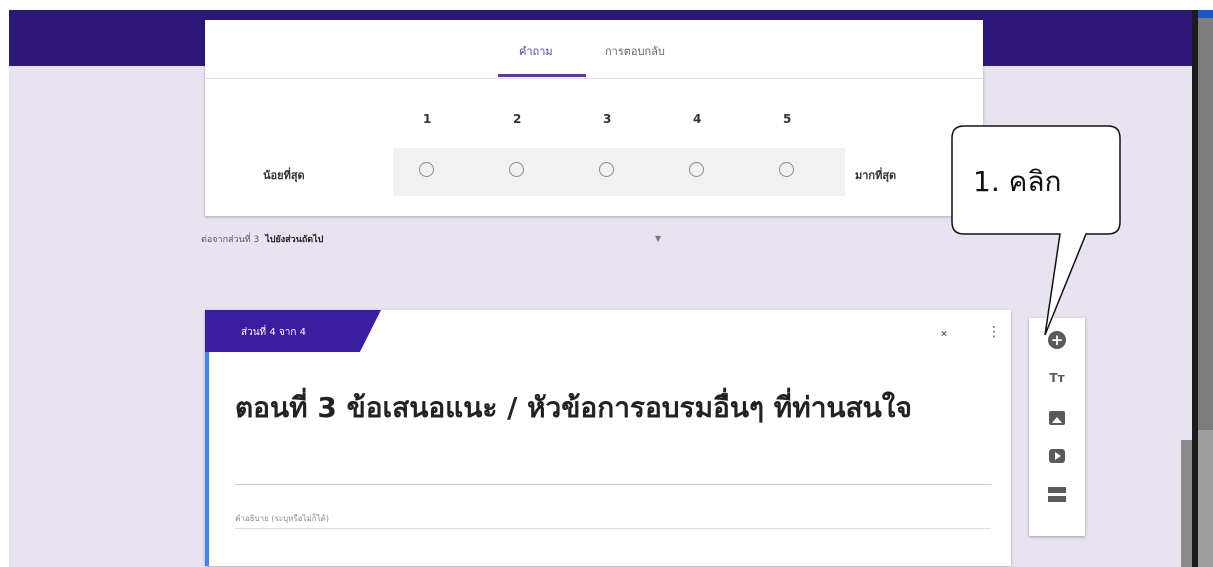 The width and height of the screenshot is (1213, 567). What do you see at coordinates (1017, 181) in the screenshot?
I see `callout-text: 1. คลิก` at bounding box center [1017, 181].